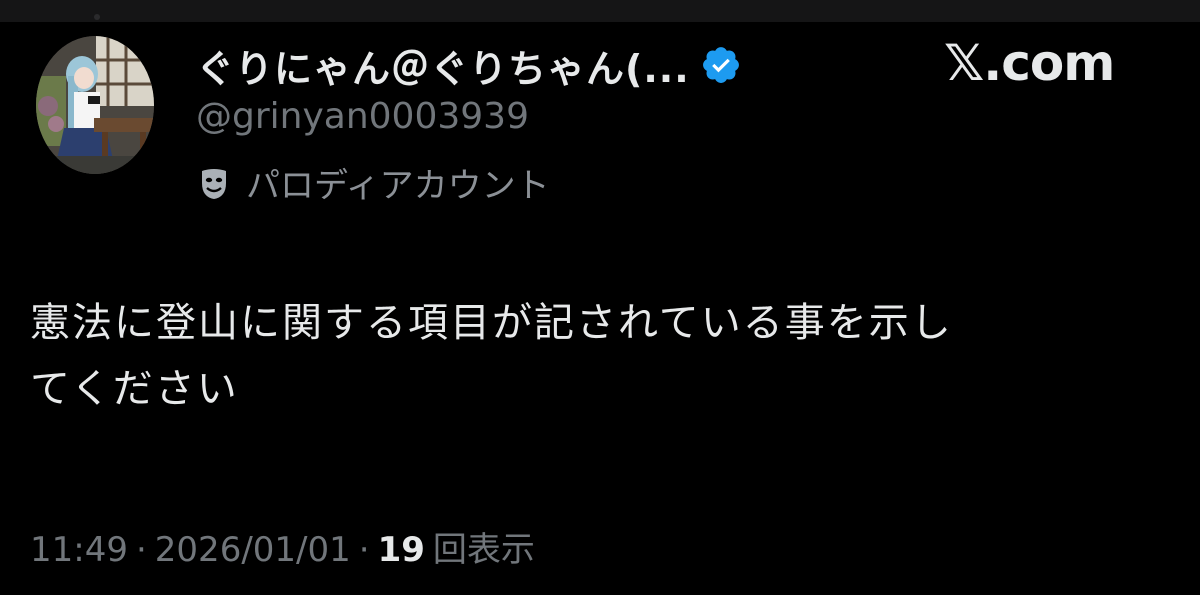 The image size is (1200, 595). I want to click on parody-account-label: パロディアカウント, so click(373, 182).